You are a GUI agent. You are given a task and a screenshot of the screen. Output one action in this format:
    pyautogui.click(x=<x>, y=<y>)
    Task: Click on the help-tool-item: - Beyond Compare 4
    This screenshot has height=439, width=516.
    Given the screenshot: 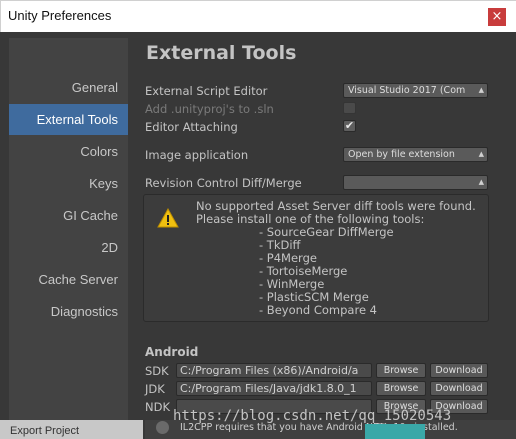 What is the action you would take?
    pyautogui.click(x=318, y=310)
    